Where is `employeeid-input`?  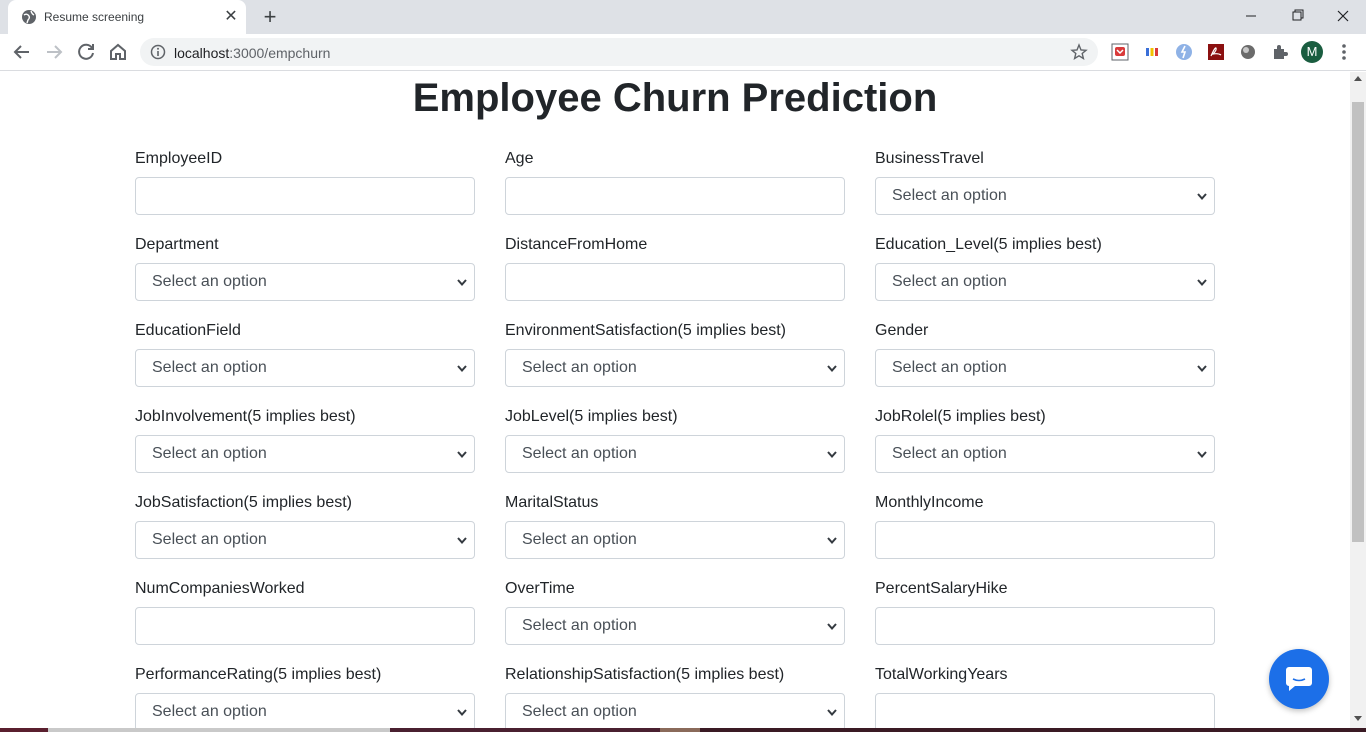 employeeid-input is located at coordinates (305, 196).